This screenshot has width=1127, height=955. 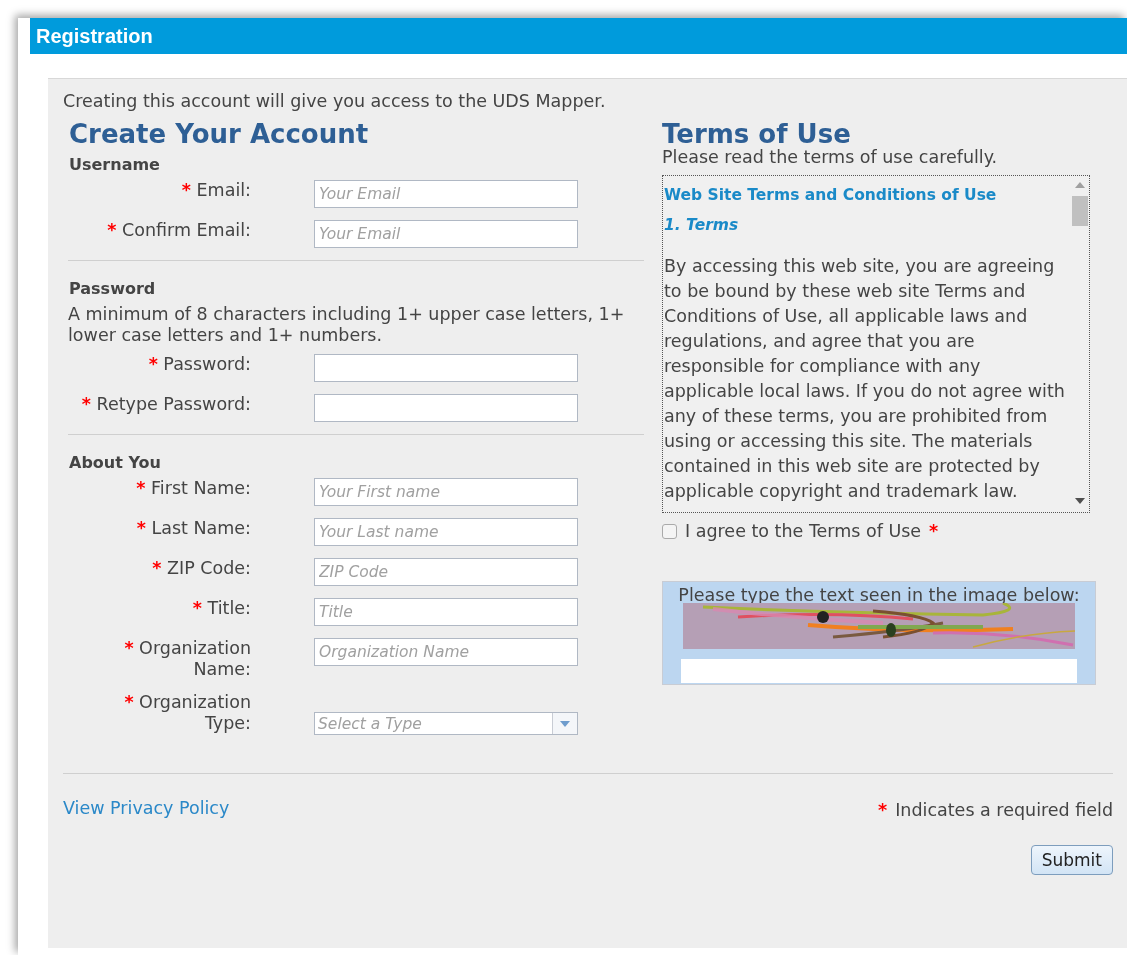 I want to click on group-title: Password, so click(x=113, y=288).